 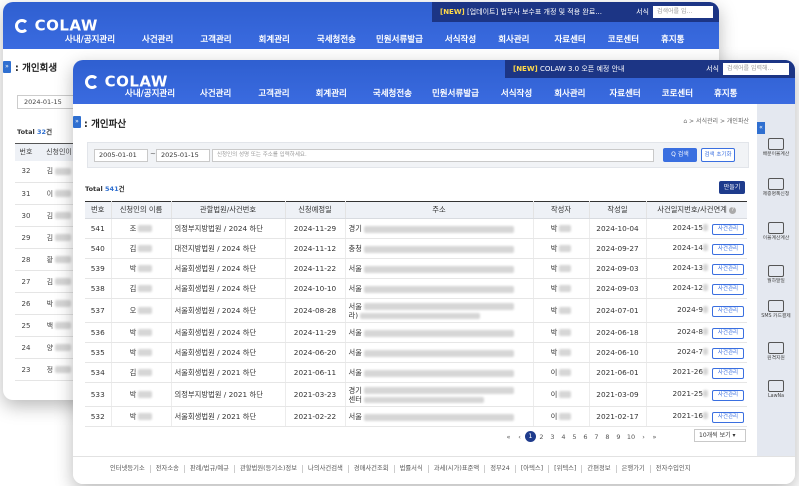 What do you see at coordinates (776, 310) in the screenshot?
I see `quick-item: SMS 카드결제` at bounding box center [776, 310].